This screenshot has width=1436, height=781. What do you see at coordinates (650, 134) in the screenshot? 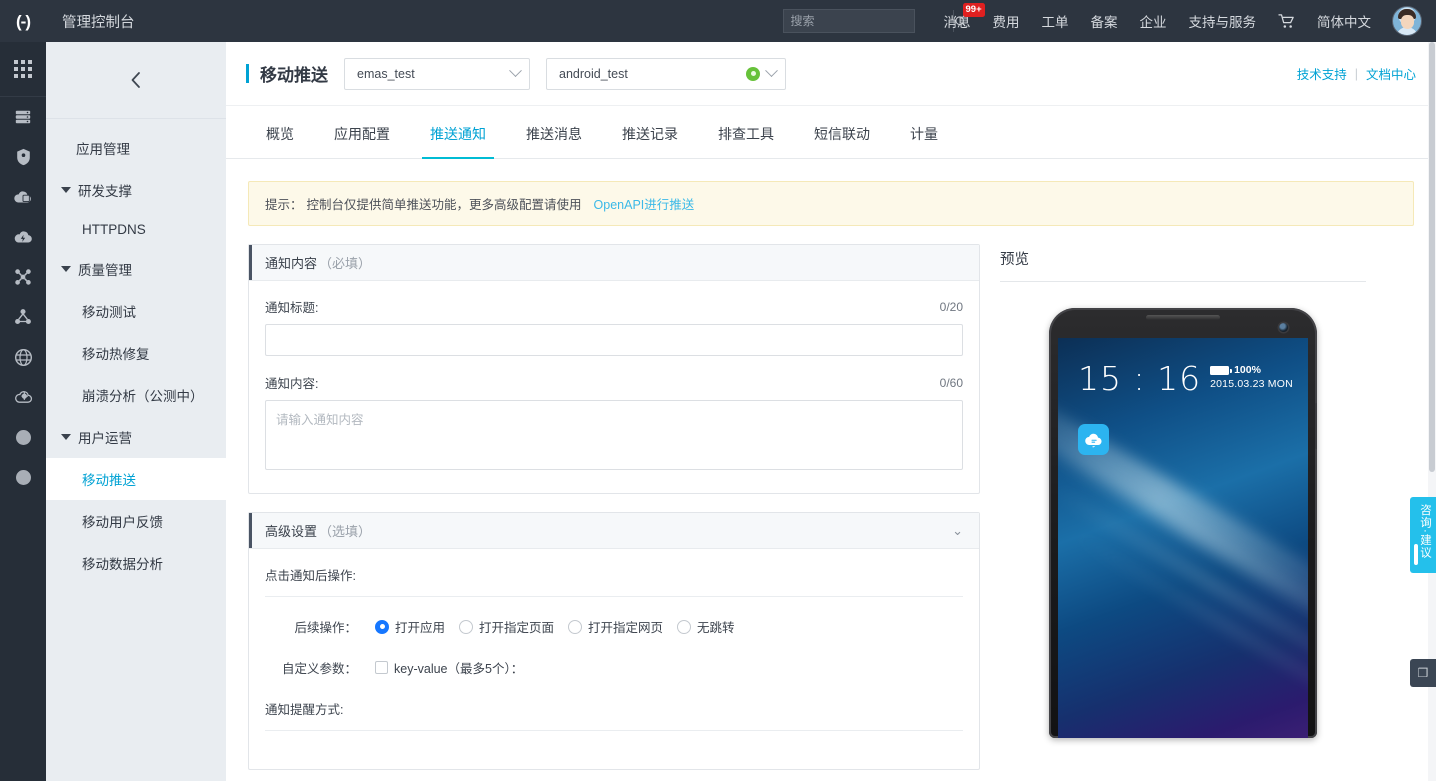
I see `tab-label: 推送记录` at bounding box center [650, 134].